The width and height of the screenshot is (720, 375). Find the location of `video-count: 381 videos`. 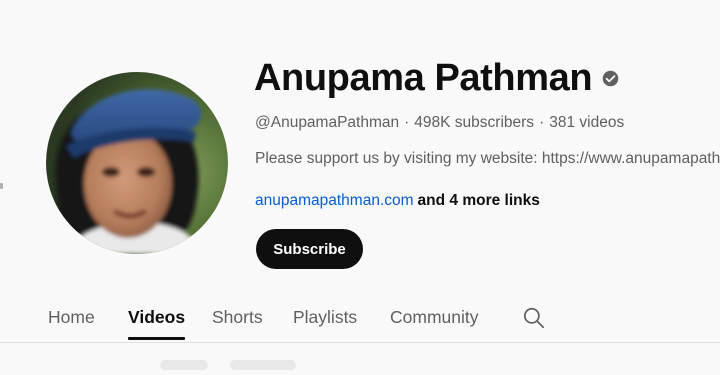

video-count: 381 videos is located at coordinates (587, 122).